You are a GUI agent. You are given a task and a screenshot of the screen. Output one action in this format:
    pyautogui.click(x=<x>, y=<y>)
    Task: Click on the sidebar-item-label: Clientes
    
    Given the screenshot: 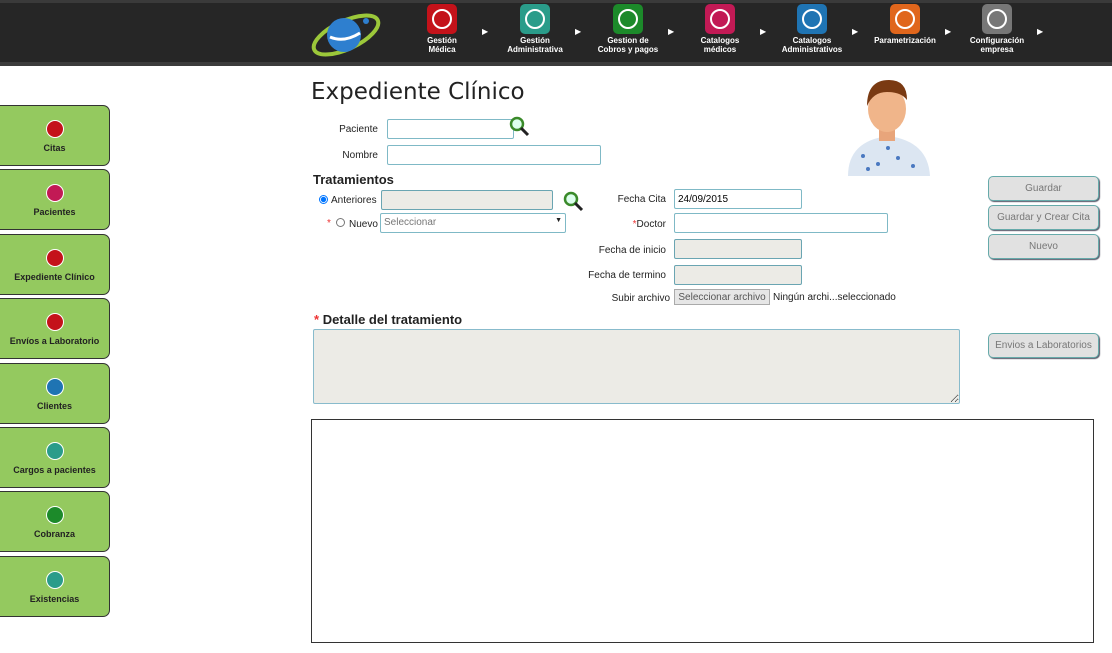 What is the action you would take?
    pyautogui.click(x=54, y=405)
    